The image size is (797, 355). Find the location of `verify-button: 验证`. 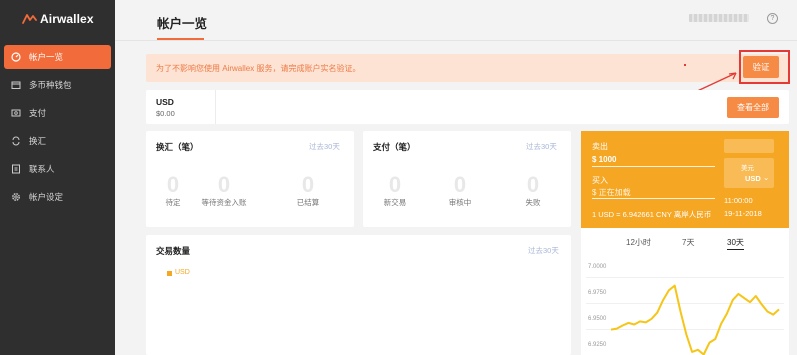

verify-button: 验证 is located at coordinates (761, 67).